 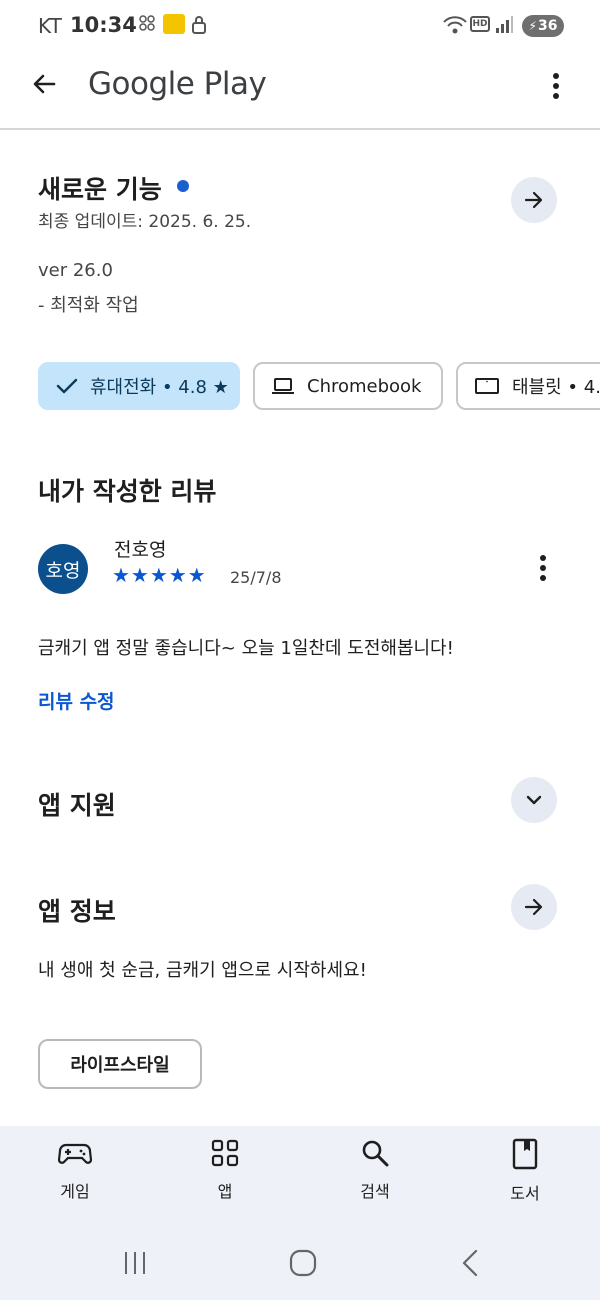 What do you see at coordinates (532, 26) in the screenshot?
I see `charging-icon: ⚡` at bounding box center [532, 26].